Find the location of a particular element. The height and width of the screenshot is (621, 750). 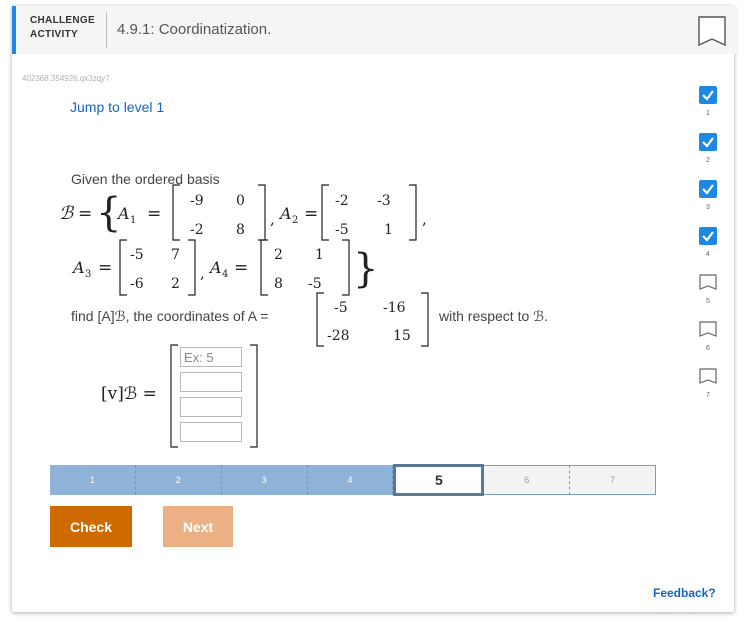

check-button: Check is located at coordinates (91, 526).